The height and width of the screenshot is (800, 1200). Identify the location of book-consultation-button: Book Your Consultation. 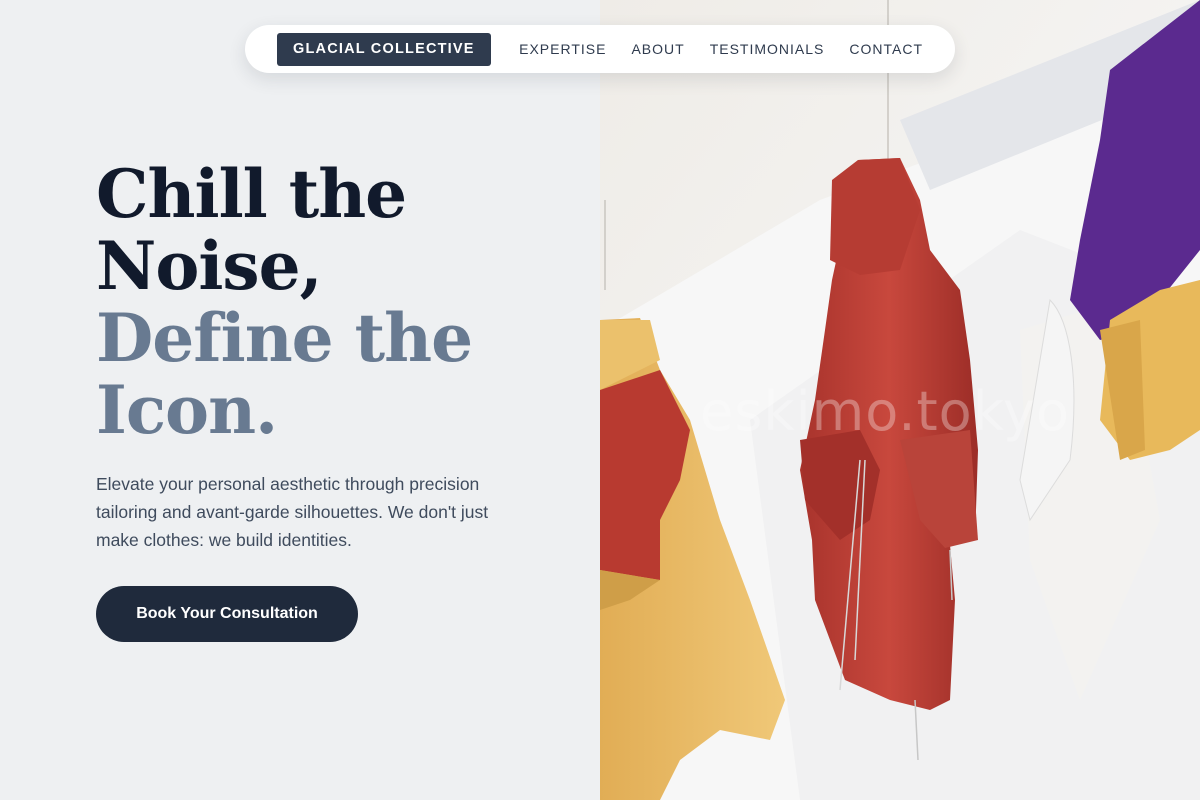
(227, 614).